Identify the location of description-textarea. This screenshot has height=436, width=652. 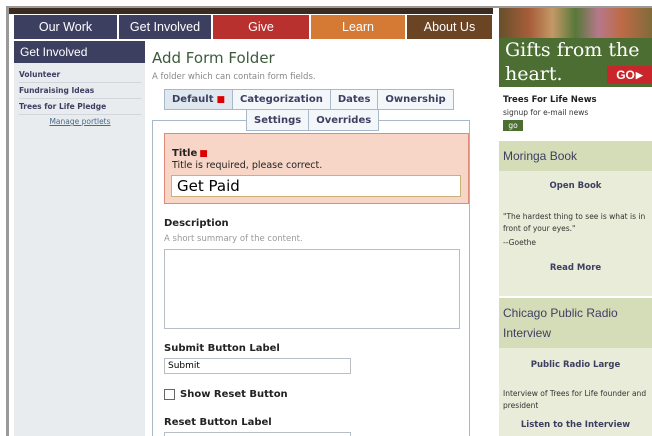
(312, 289).